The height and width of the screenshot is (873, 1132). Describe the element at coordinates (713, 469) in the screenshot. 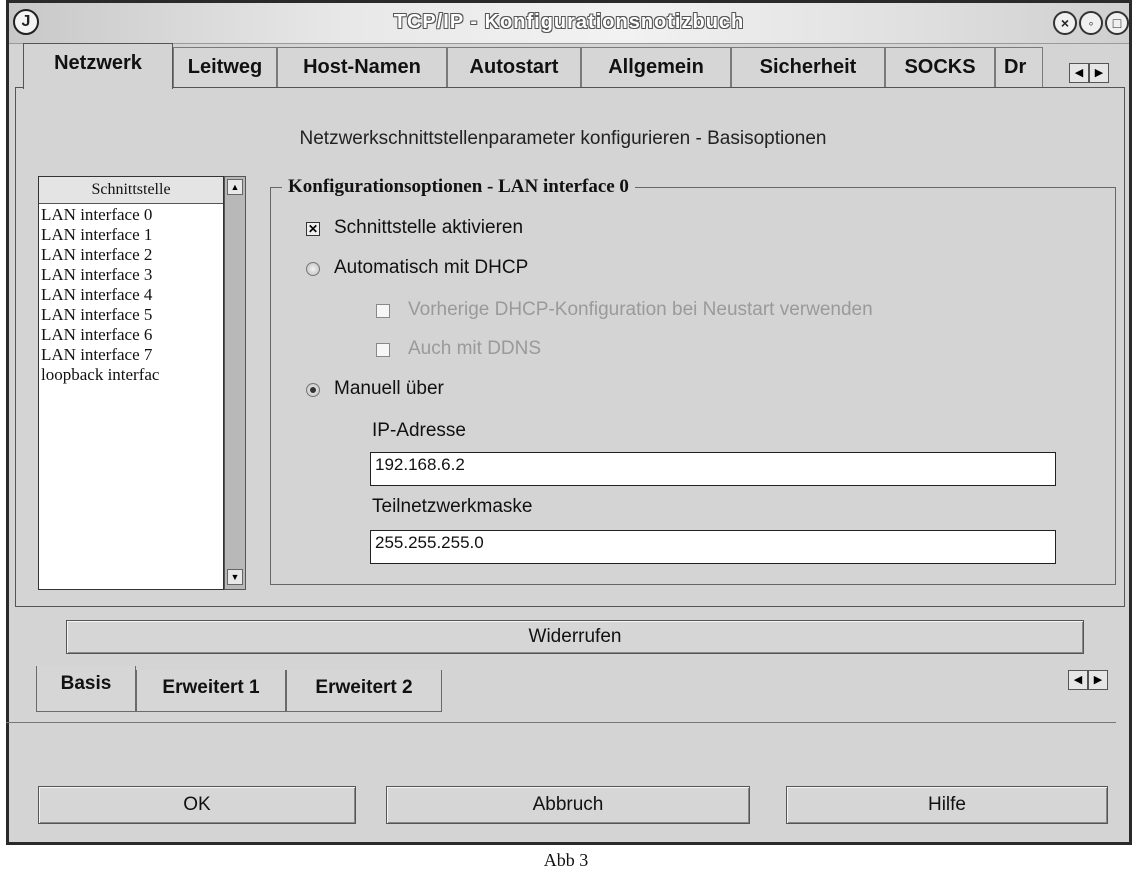

I see `ip-address-input: 192.168.6.2` at that location.